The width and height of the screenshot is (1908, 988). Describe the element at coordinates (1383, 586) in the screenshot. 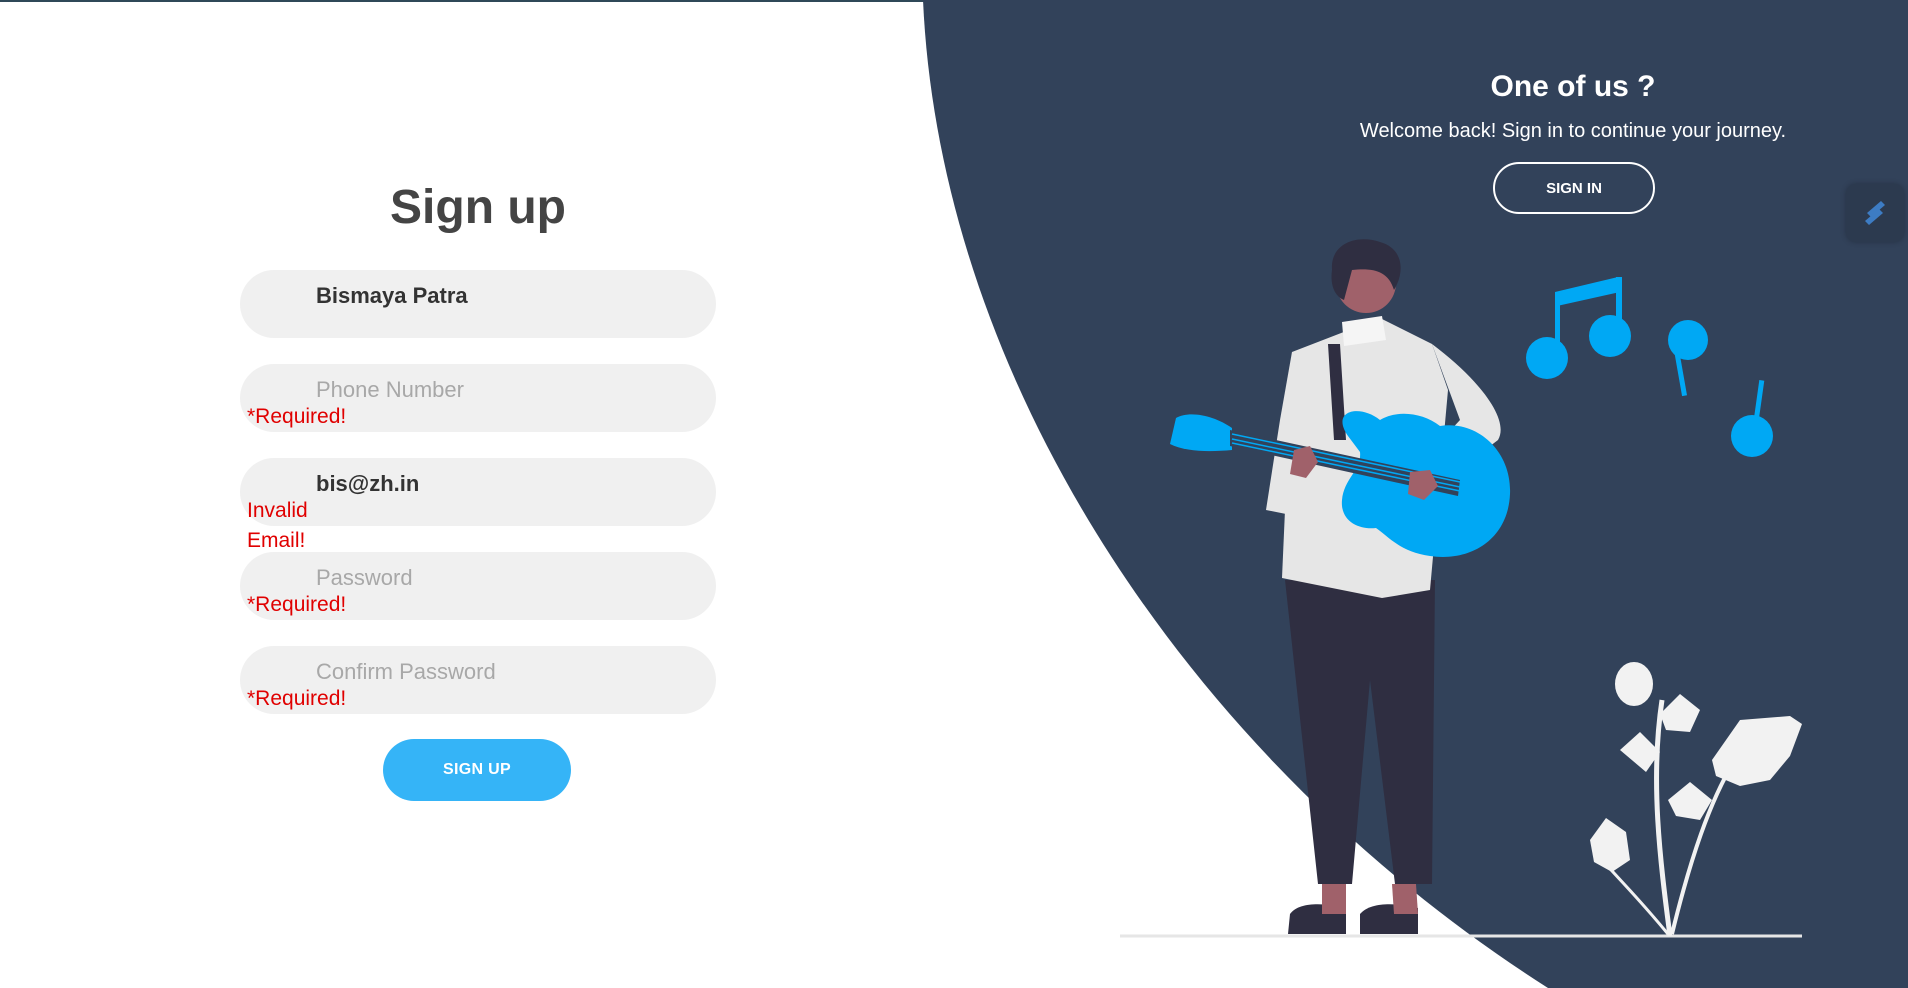

I see `person-illustration` at that location.